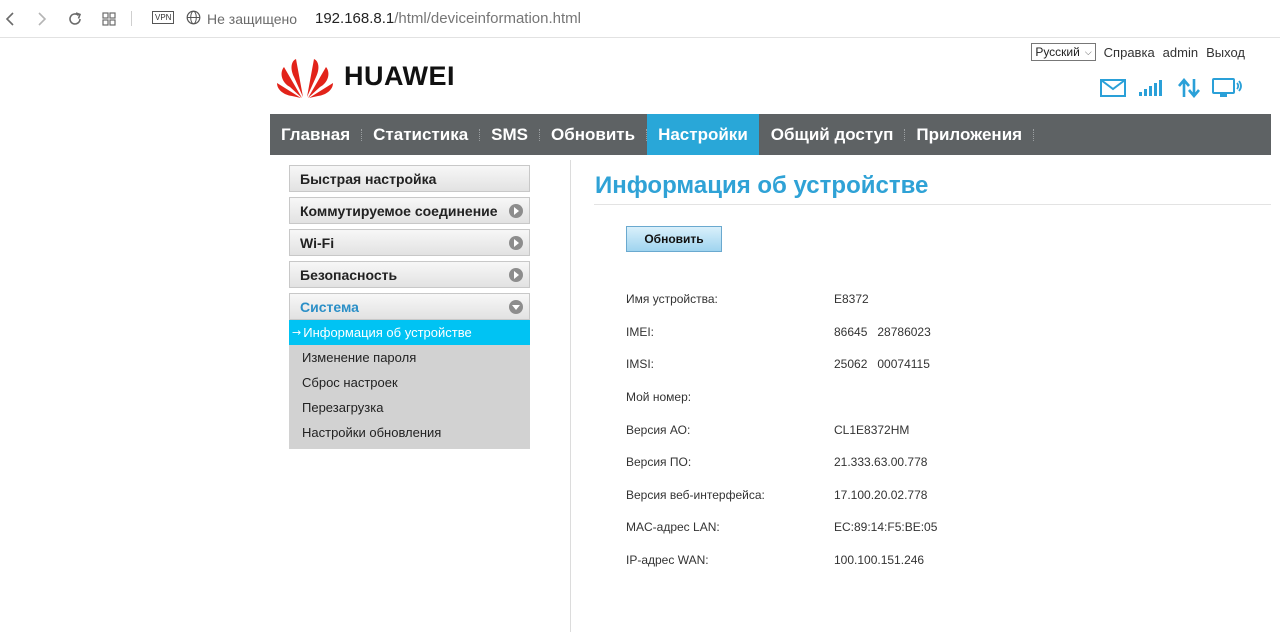 This screenshot has width=1280, height=632. I want to click on status-icons, so click(1165, 88).